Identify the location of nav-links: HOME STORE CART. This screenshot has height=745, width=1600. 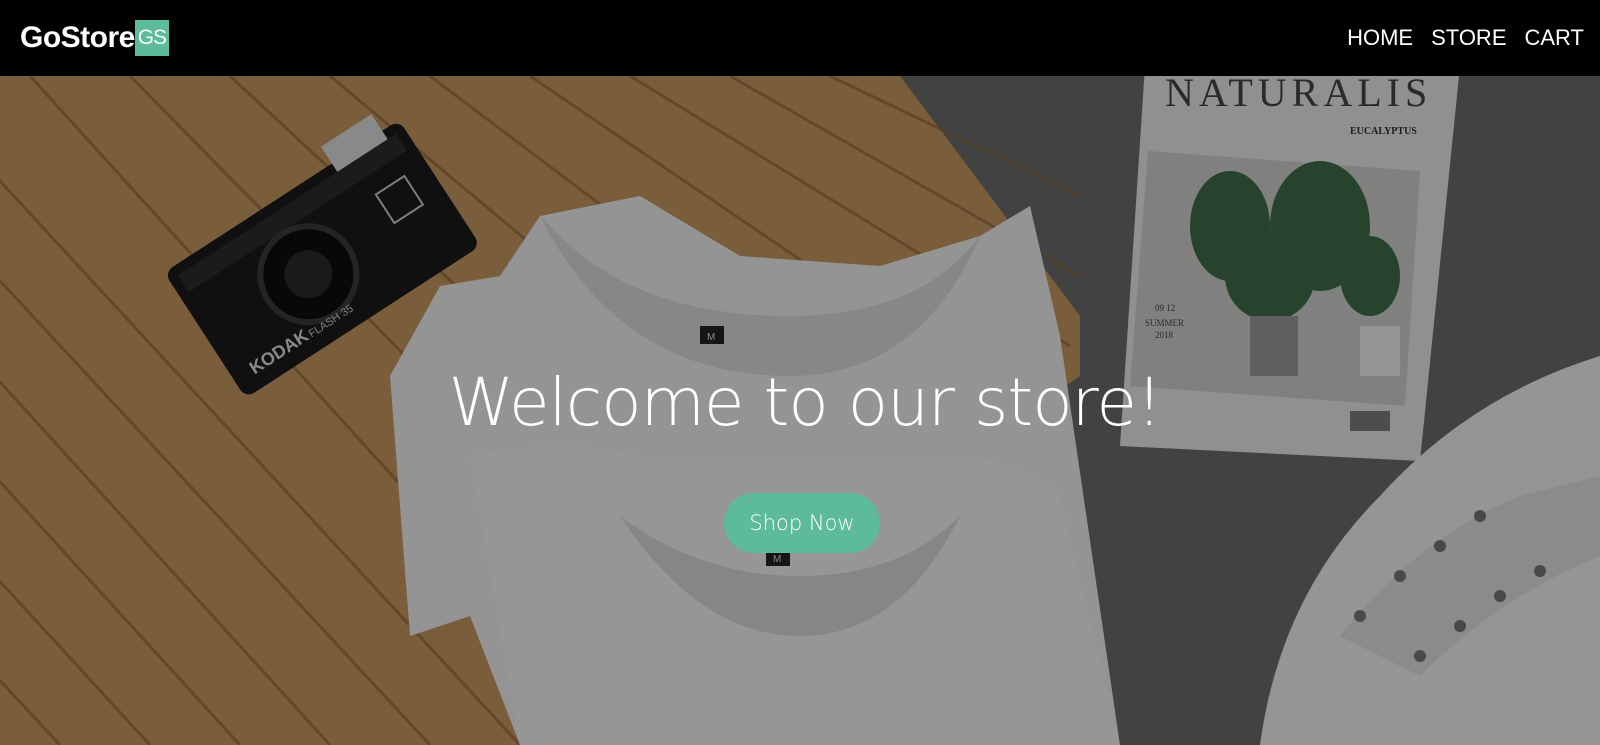
(1465, 38).